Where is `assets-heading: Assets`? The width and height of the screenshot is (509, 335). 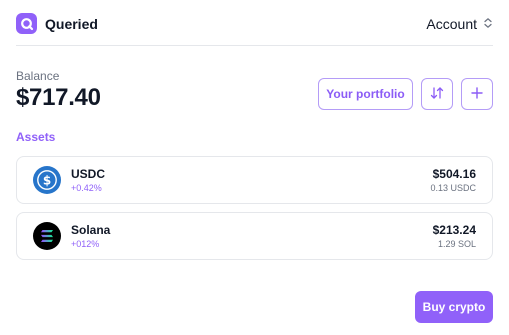
assets-heading: Assets is located at coordinates (36, 137).